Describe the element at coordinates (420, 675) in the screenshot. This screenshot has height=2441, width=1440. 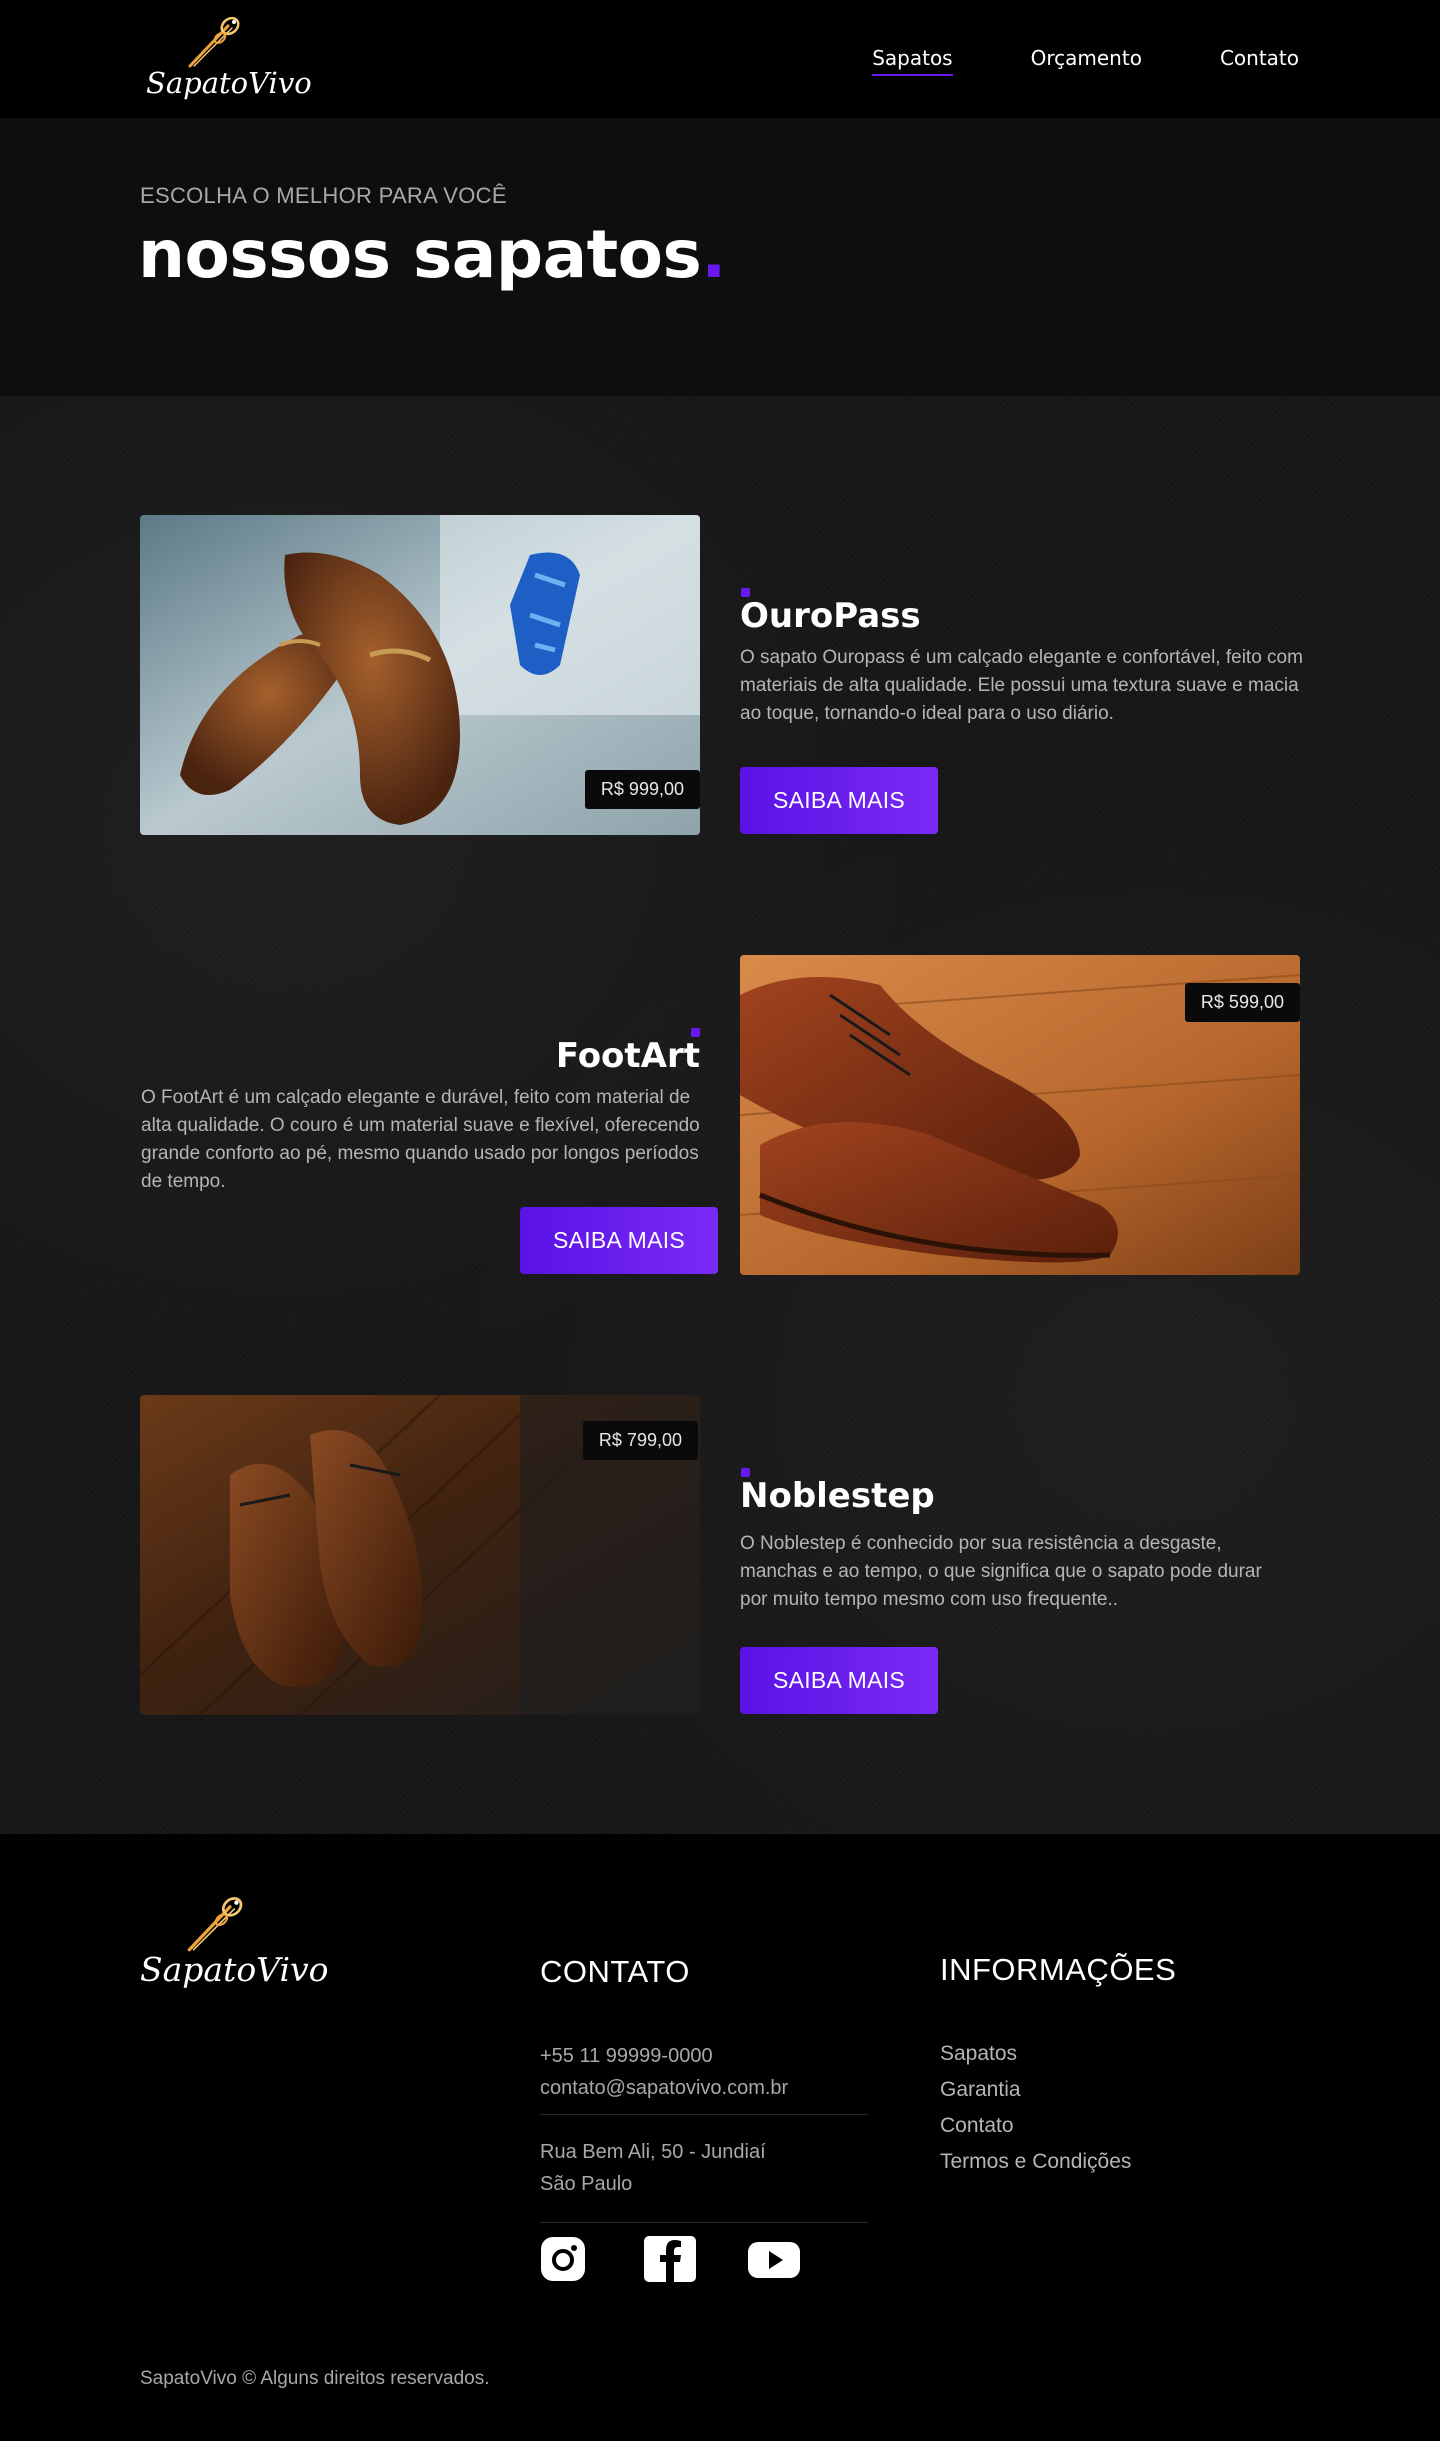
I see `product-image-ouropass: R$ 999,00` at that location.